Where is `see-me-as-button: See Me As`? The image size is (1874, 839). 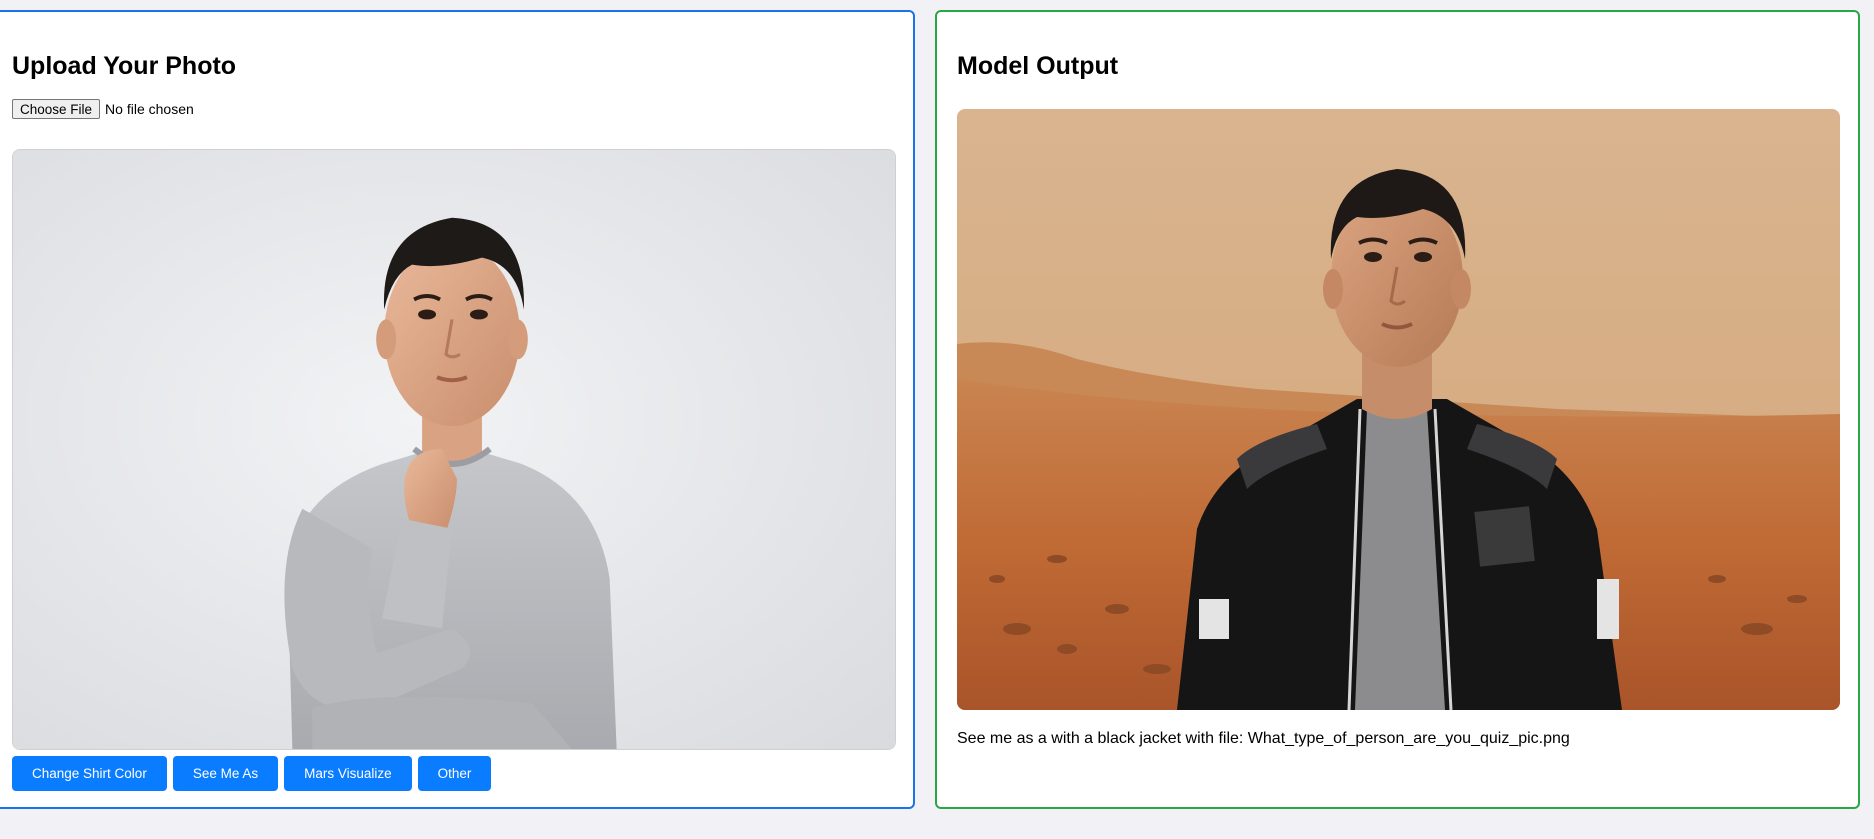 see-me-as-button: See Me As is located at coordinates (225, 773).